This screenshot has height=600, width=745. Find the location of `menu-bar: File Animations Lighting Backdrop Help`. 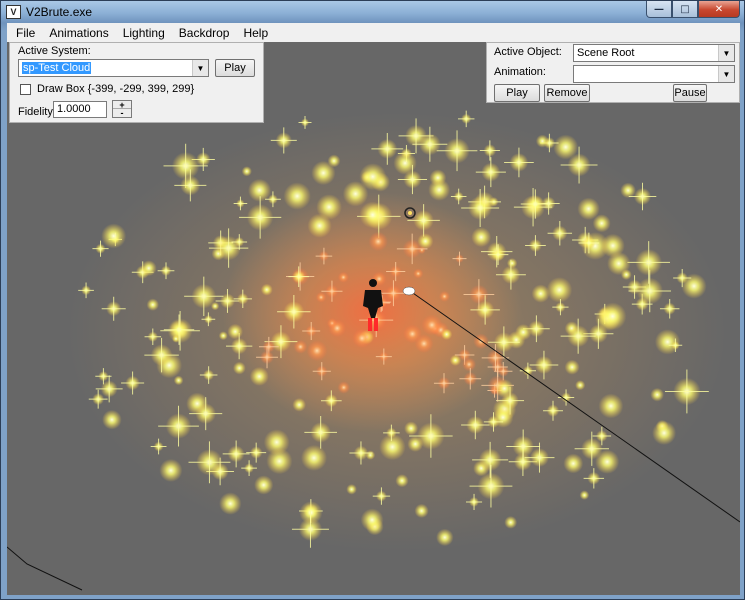

menu-bar: File Animations Lighting Backdrop Help is located at coordinates (373, 32).